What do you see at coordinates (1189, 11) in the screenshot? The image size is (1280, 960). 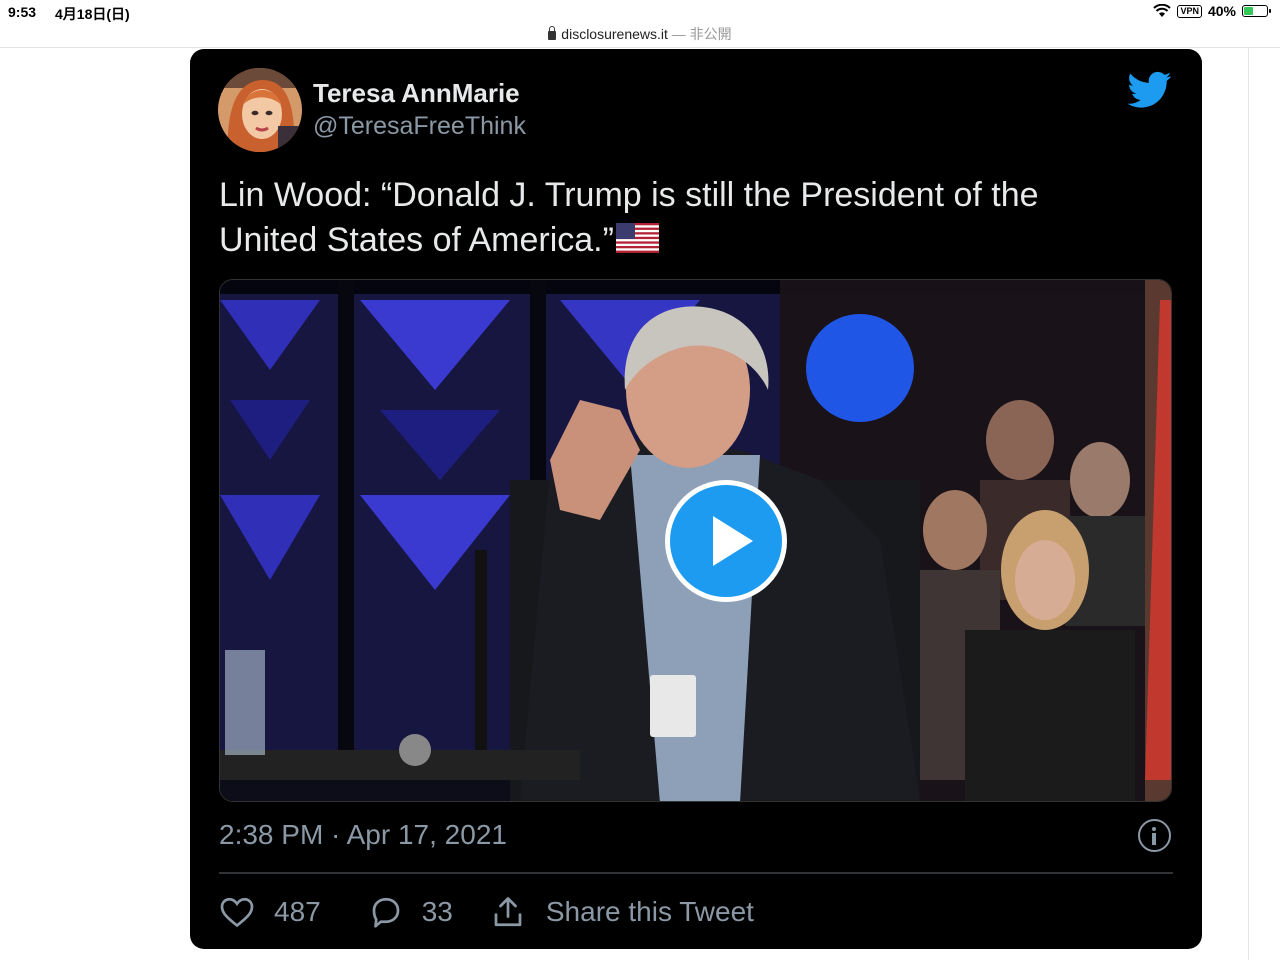 I see `vpn-badge: VPN` at bounding box center [1189, 11].